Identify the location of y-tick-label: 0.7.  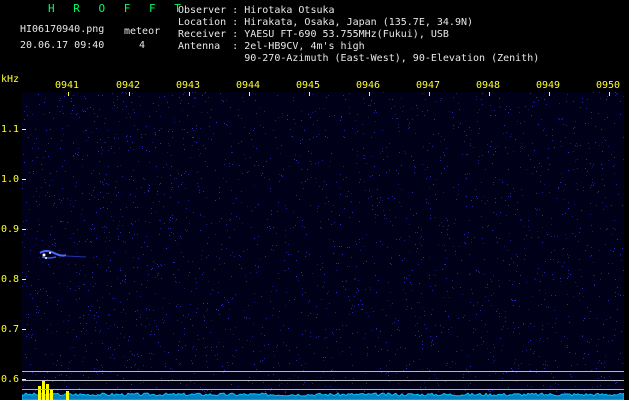
(10, 329).